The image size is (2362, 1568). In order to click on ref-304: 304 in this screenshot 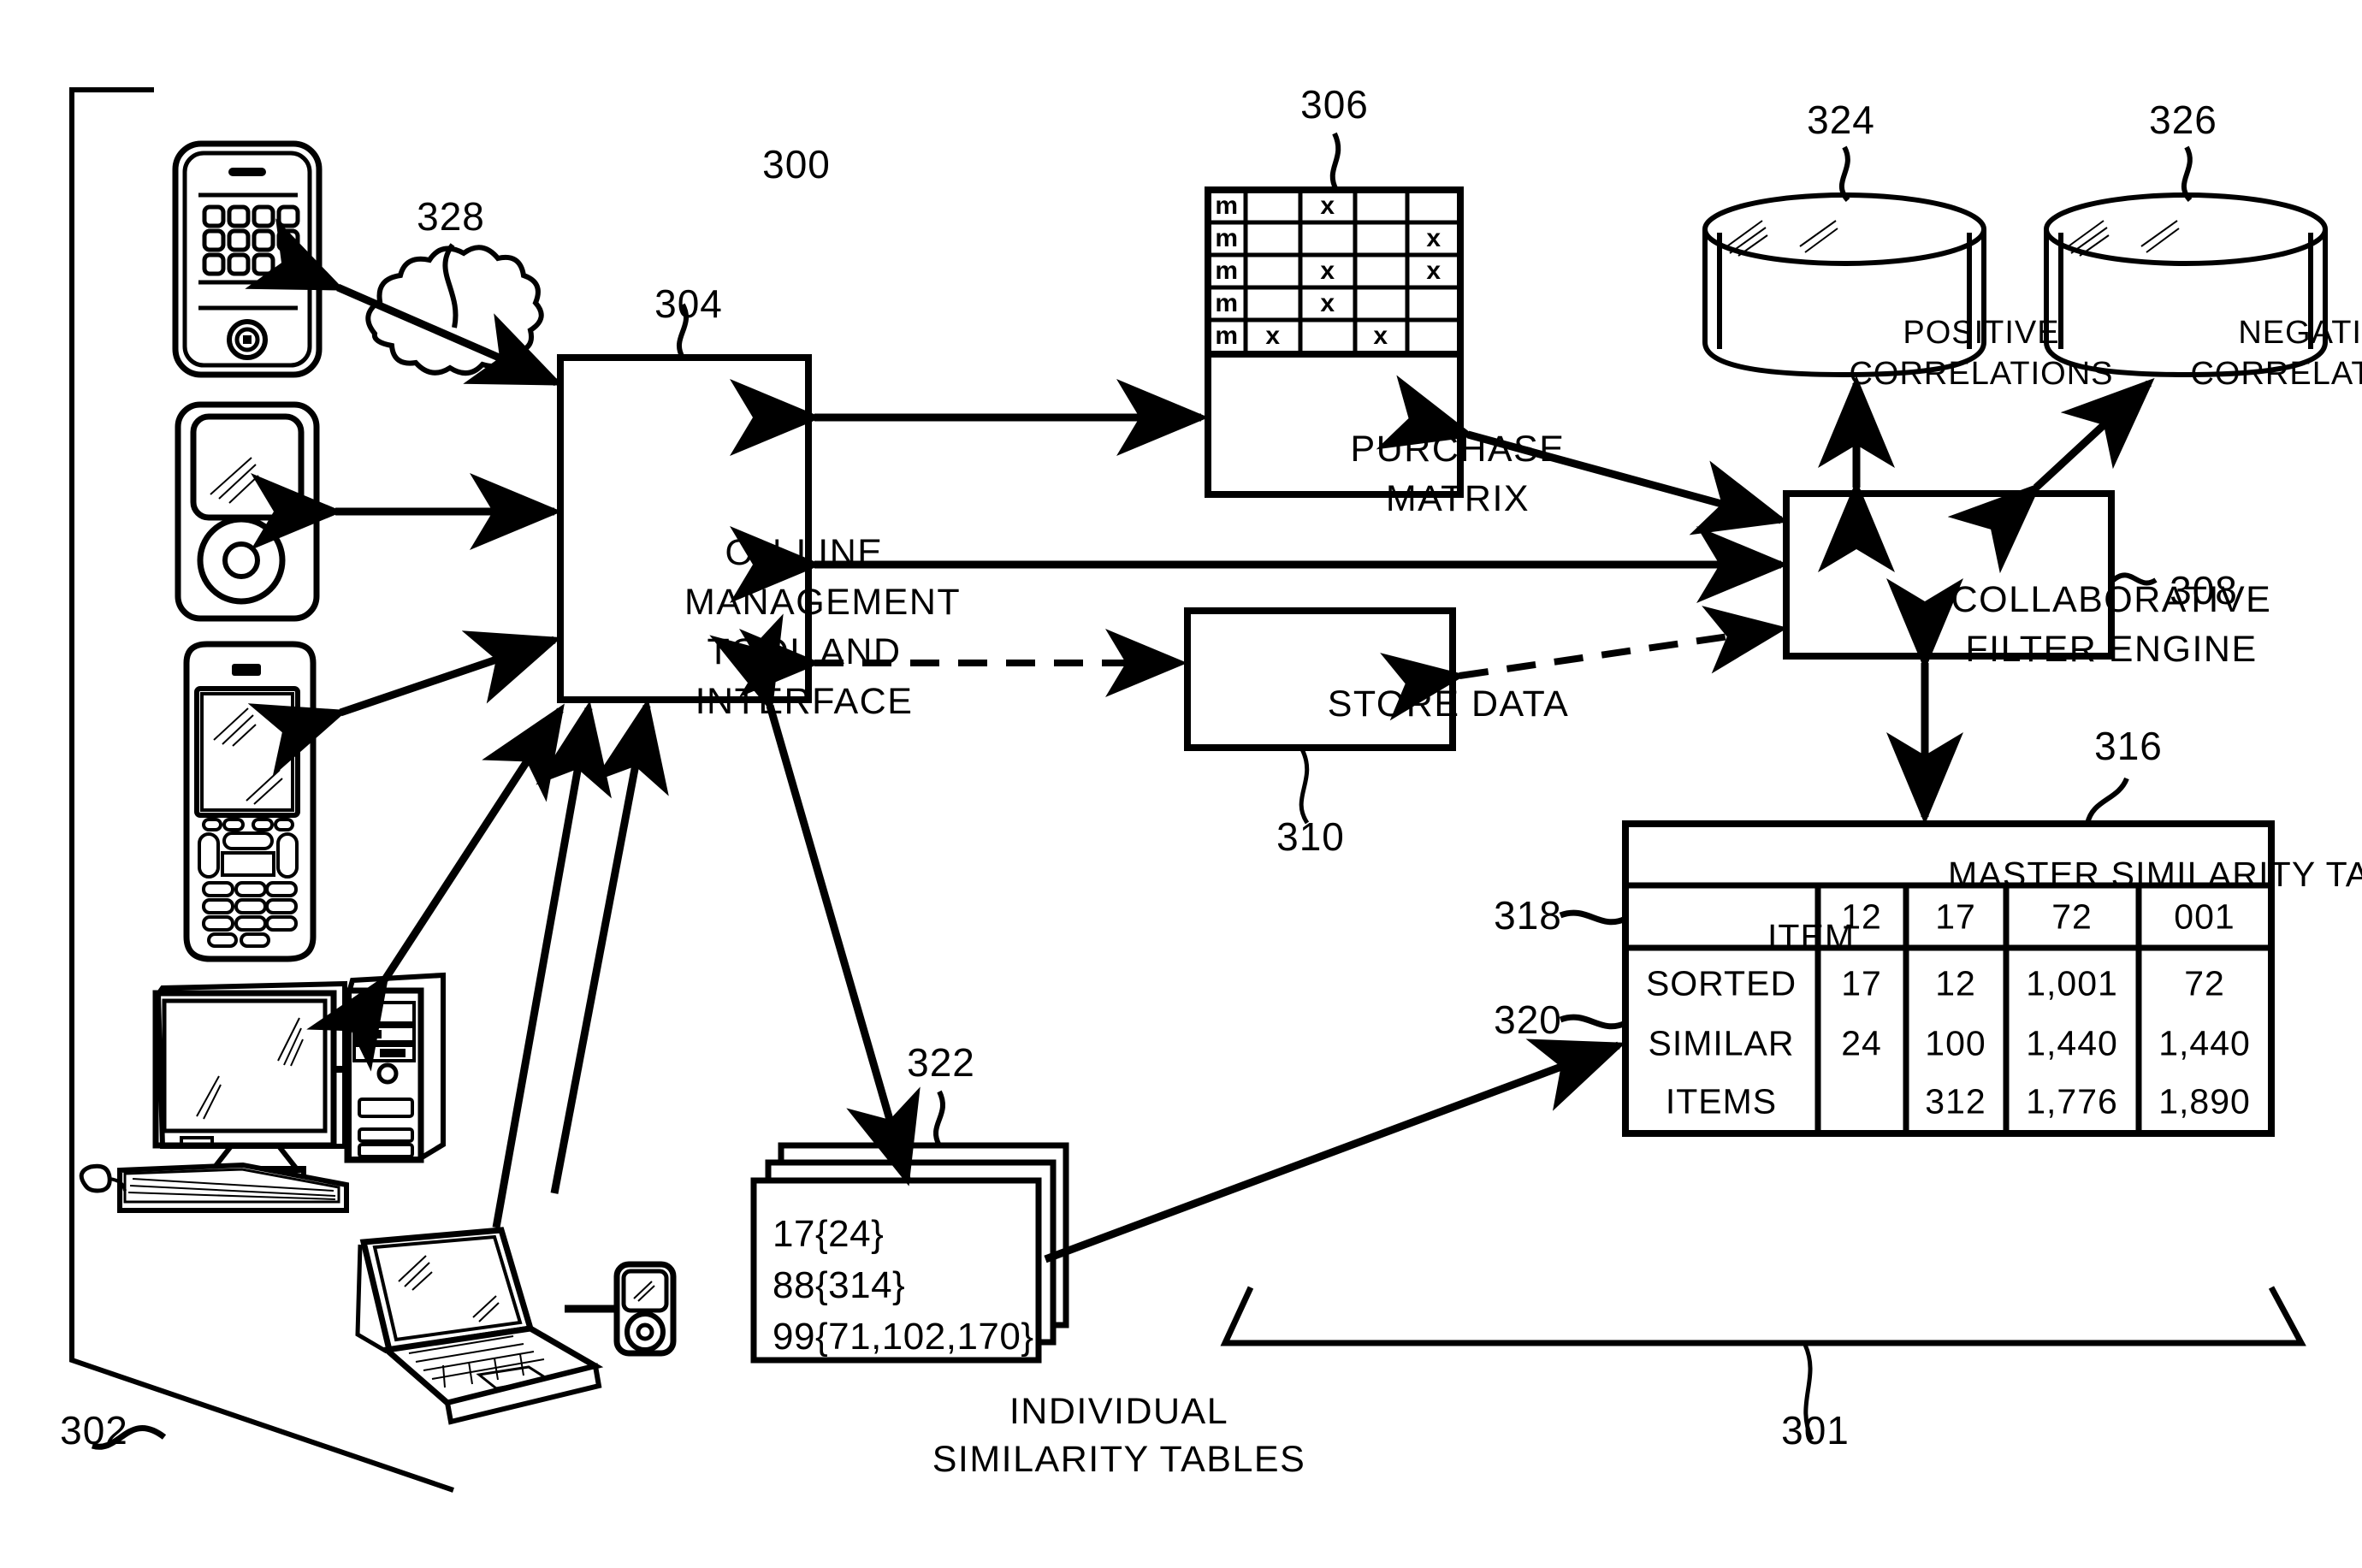, I will do `click(689, 303)`.